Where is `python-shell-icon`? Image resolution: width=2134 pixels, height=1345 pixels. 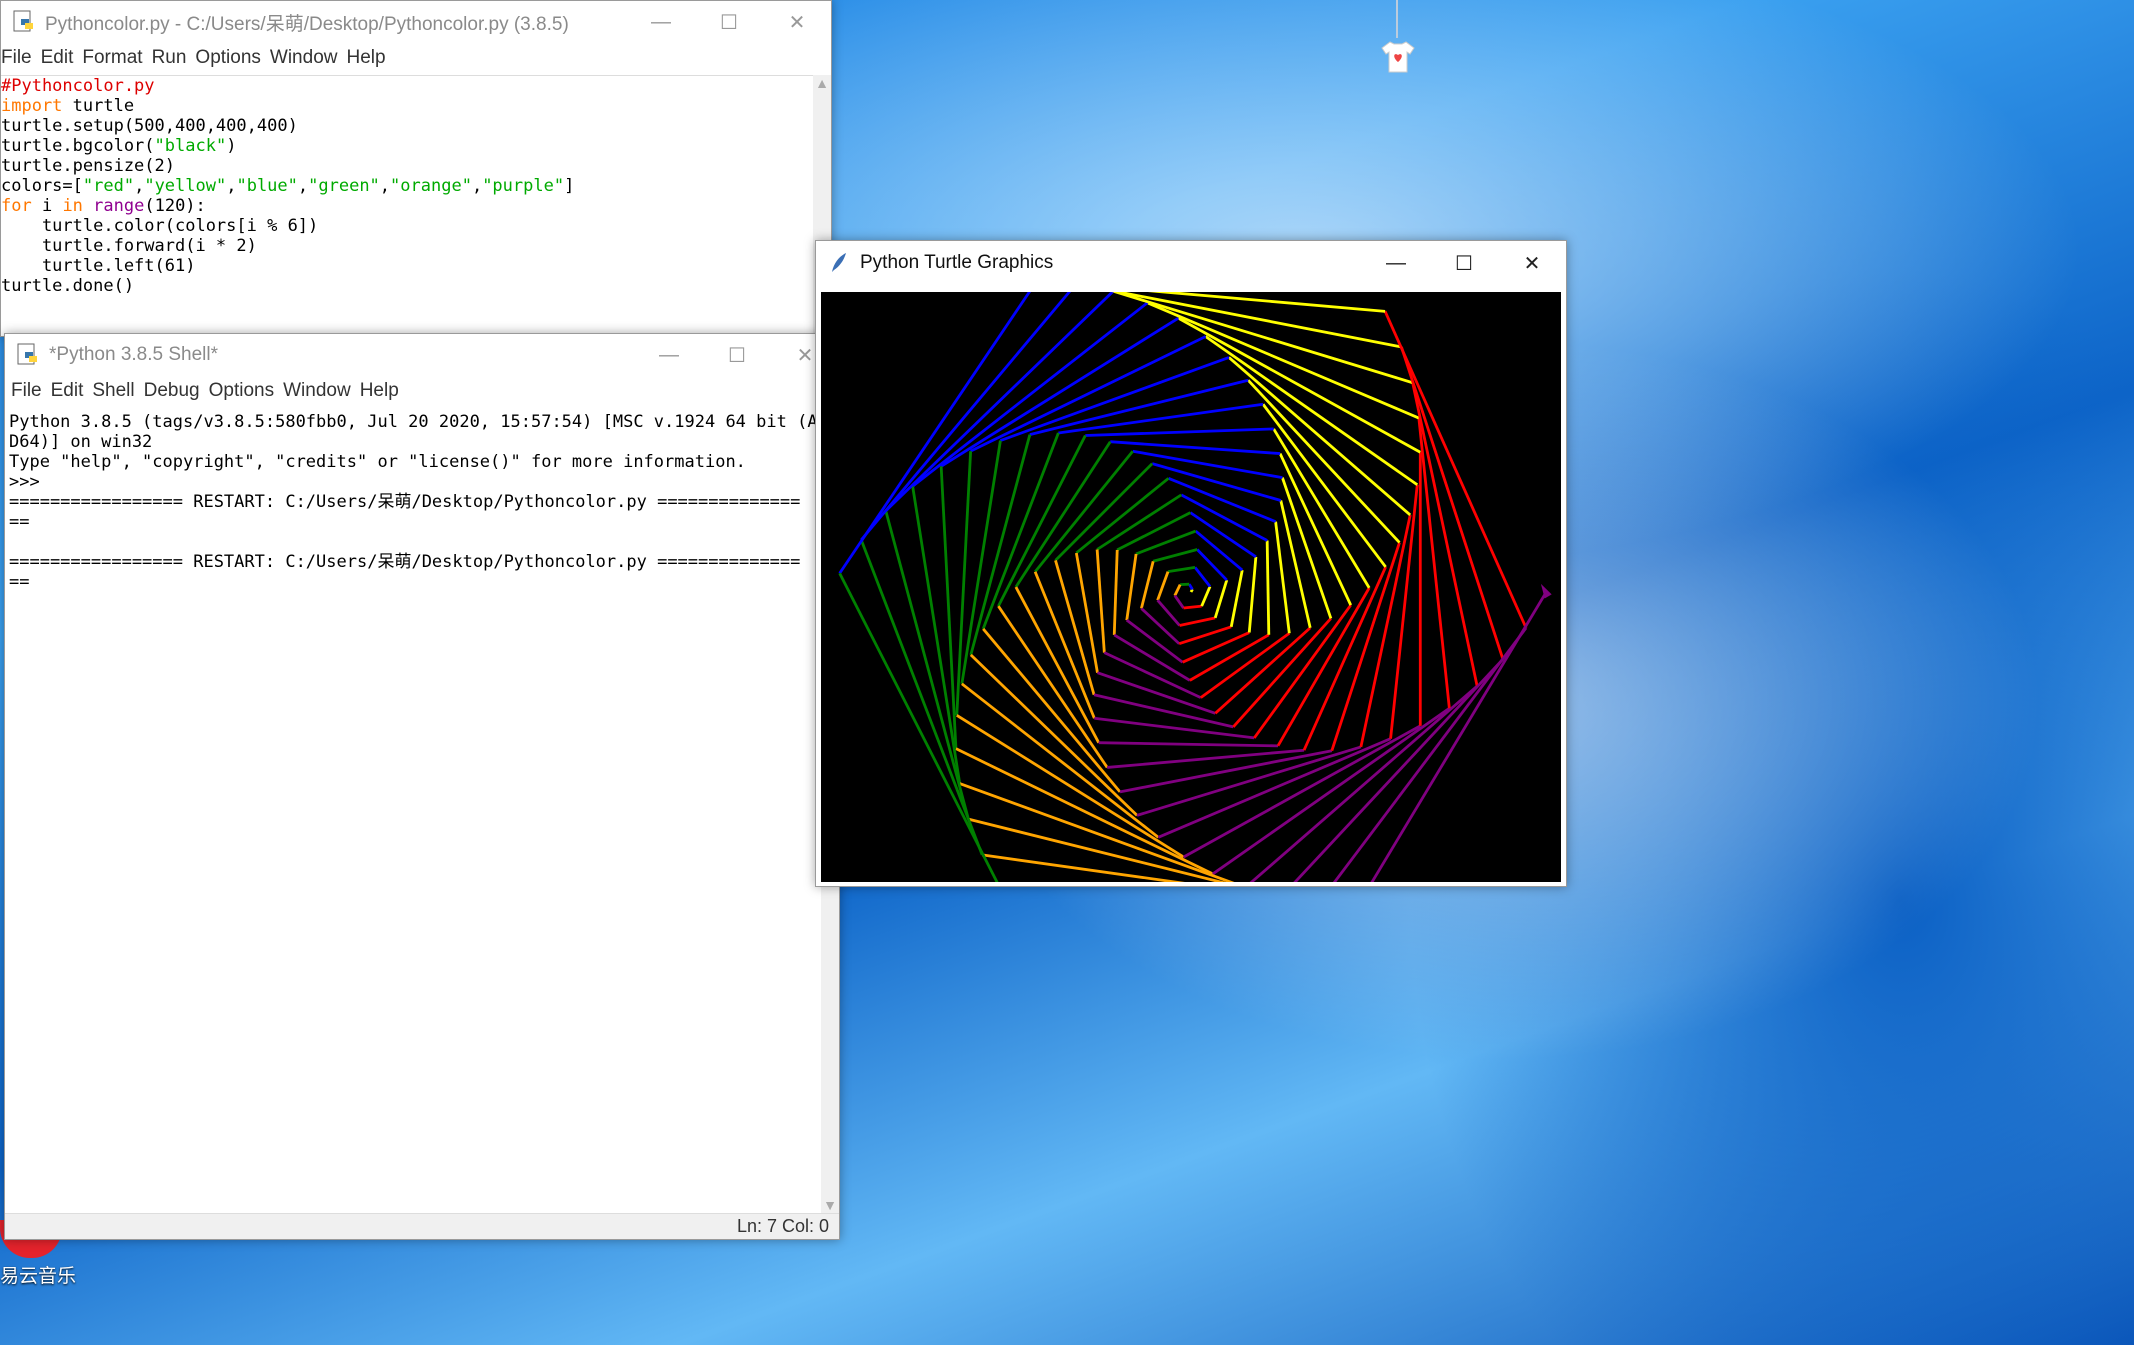
python-shell-icon is located at coordinates (27, 354).